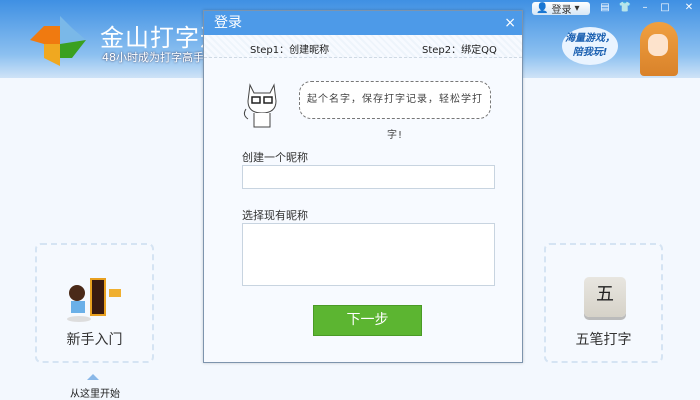 This screenshot has height=400, width=700. Describe the element at coordinates (603, 340) in the screenshot. I see `card-label: 五笔打字` at that location.